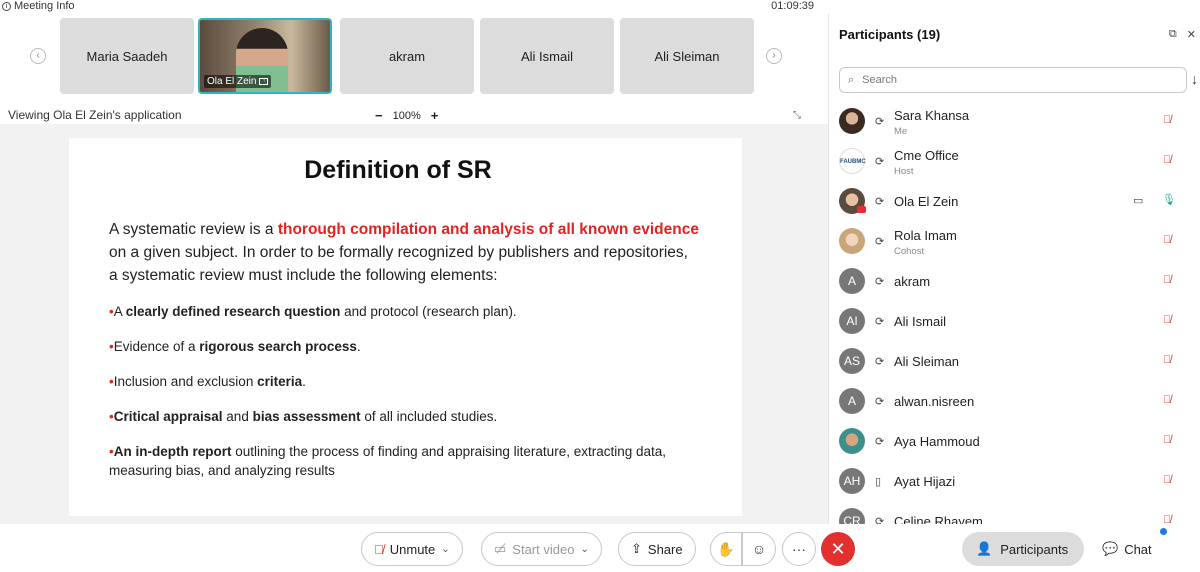 This screenshot has height=572, width=1200. I want to click on raise-hand-button: ✋, so click(726, 549).